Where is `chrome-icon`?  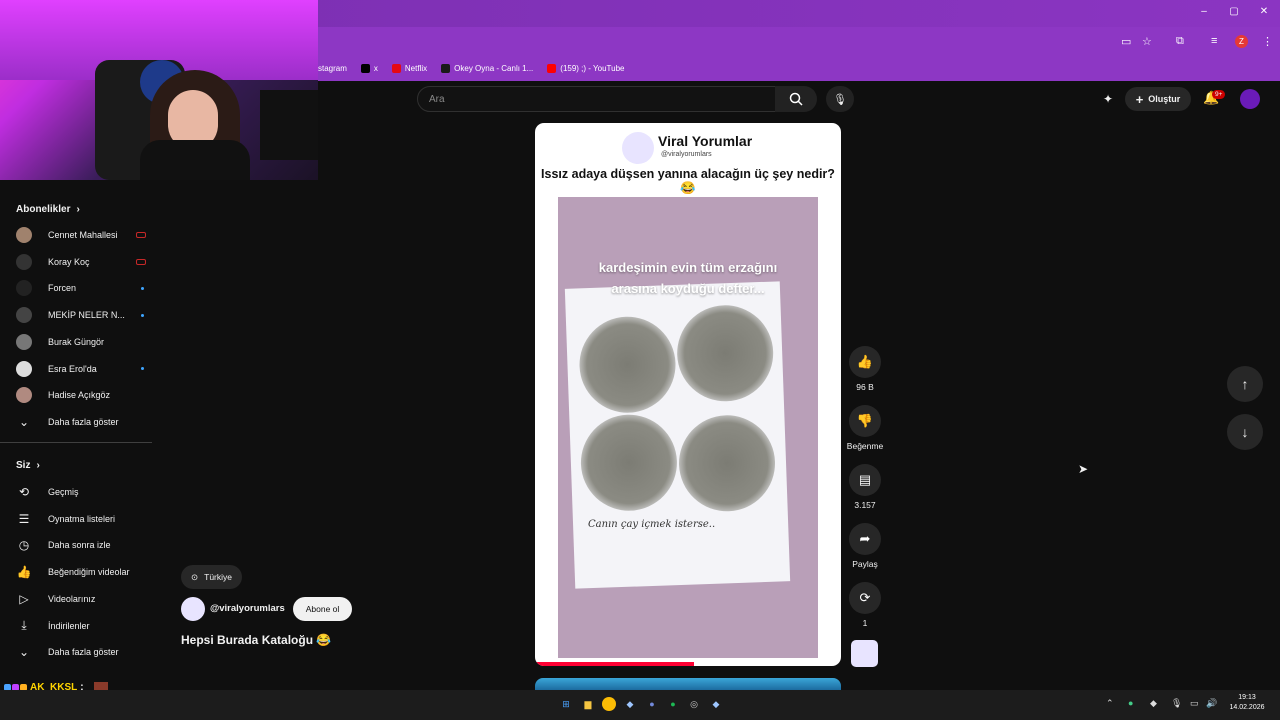
chrome-icon is located at coordinates (609, 704).